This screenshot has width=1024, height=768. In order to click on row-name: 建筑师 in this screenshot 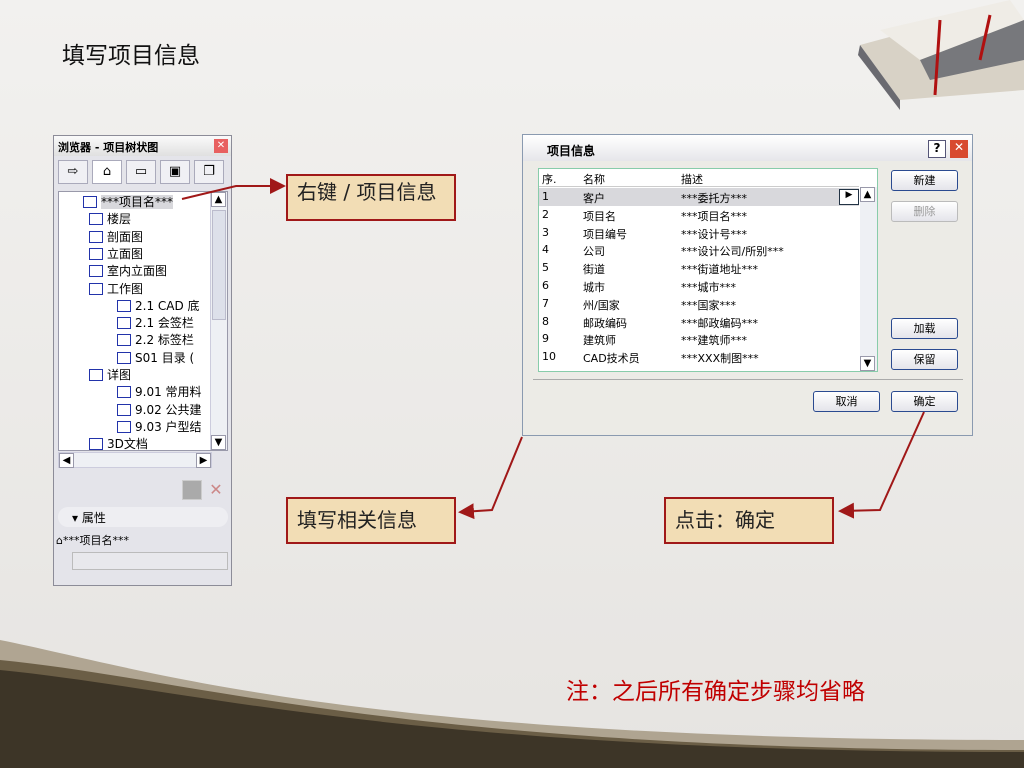, I will do `click(599, 341)`.